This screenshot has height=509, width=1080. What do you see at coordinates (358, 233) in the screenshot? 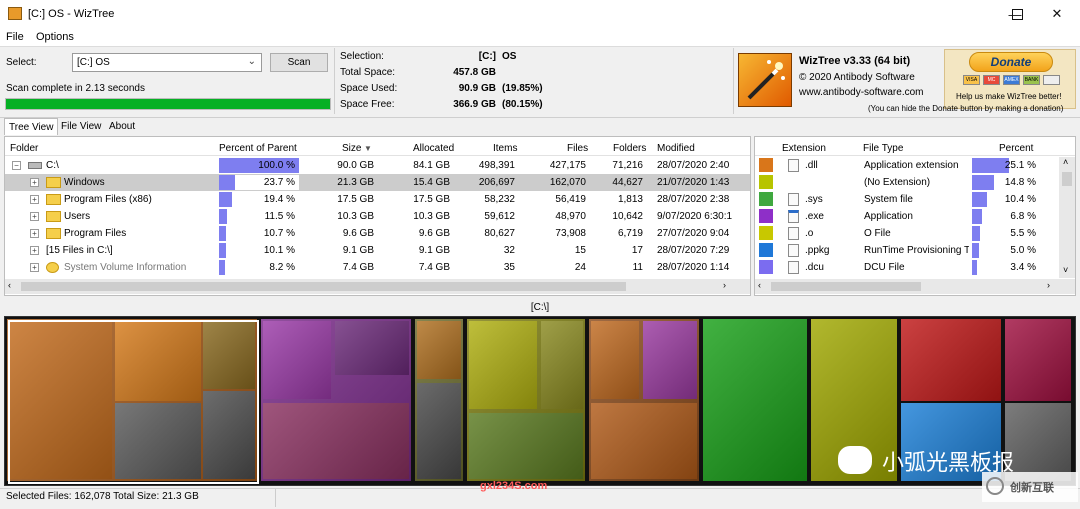
I see `tree-cell-size: 9.6 GB` at bounding box center [358, 233].